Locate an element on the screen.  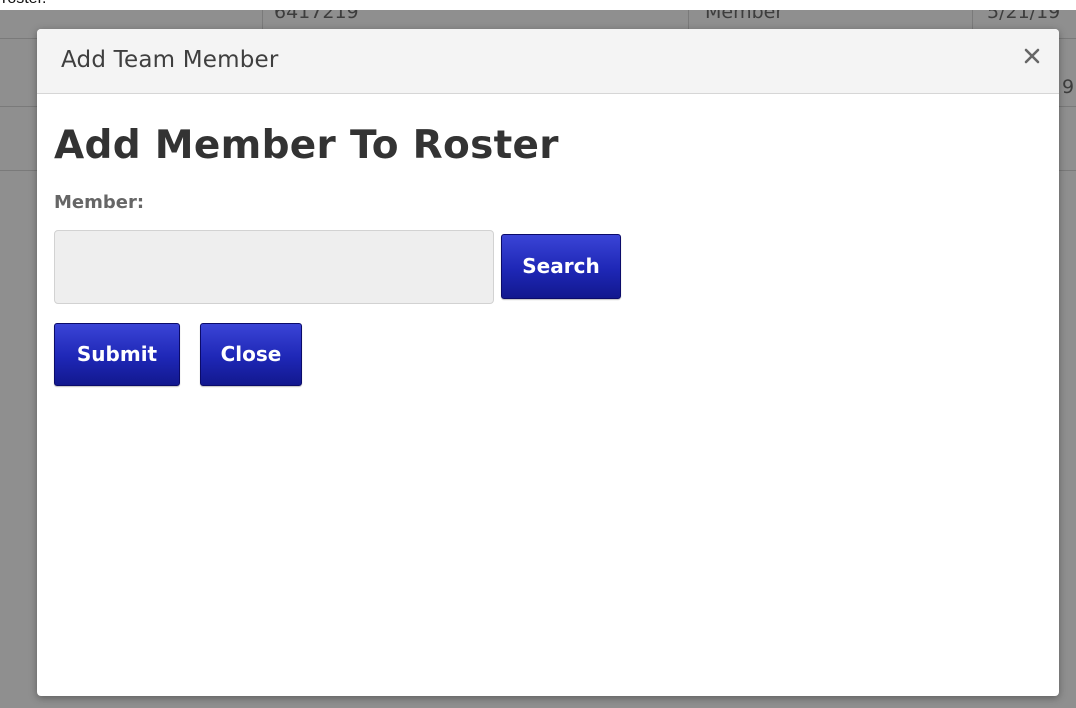
search-button: Search is located at coordinates (561, 266).